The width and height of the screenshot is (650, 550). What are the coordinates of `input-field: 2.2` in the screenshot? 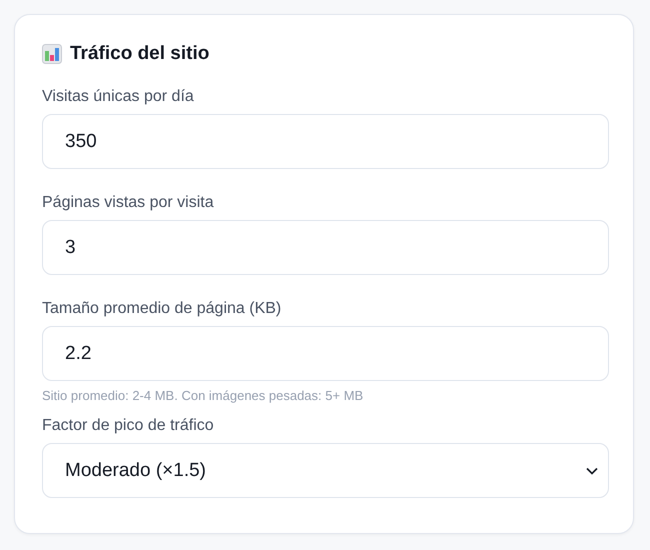 It's located at (325, 353).